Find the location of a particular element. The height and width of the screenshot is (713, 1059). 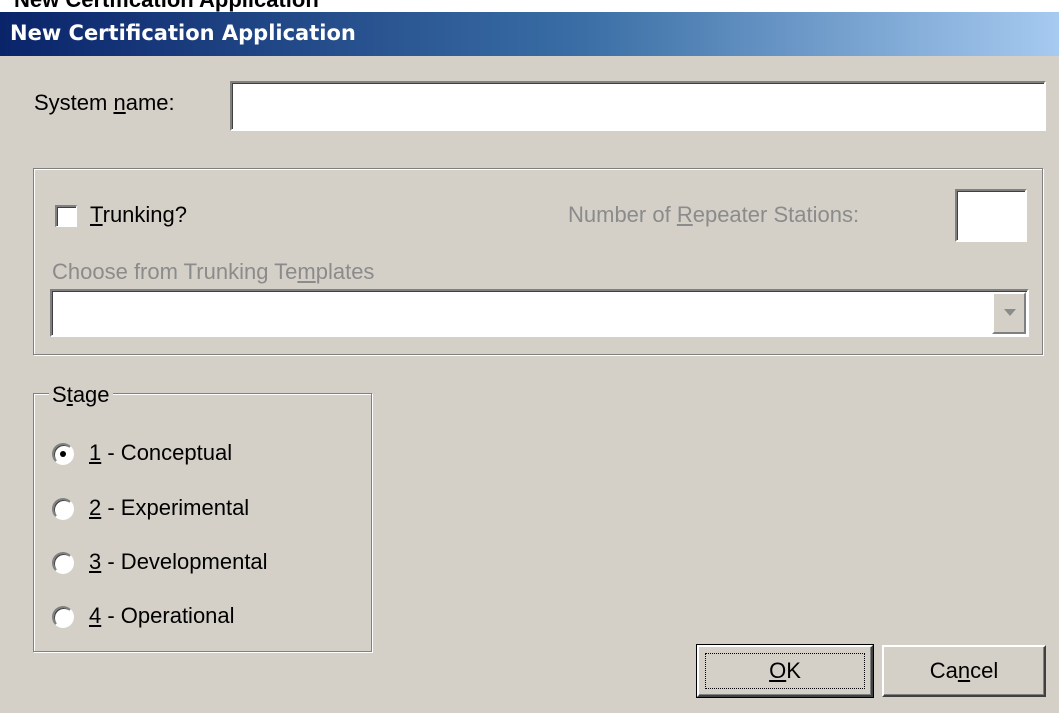

dialog-title: New Certification Application is located at coordinates (183, 33).